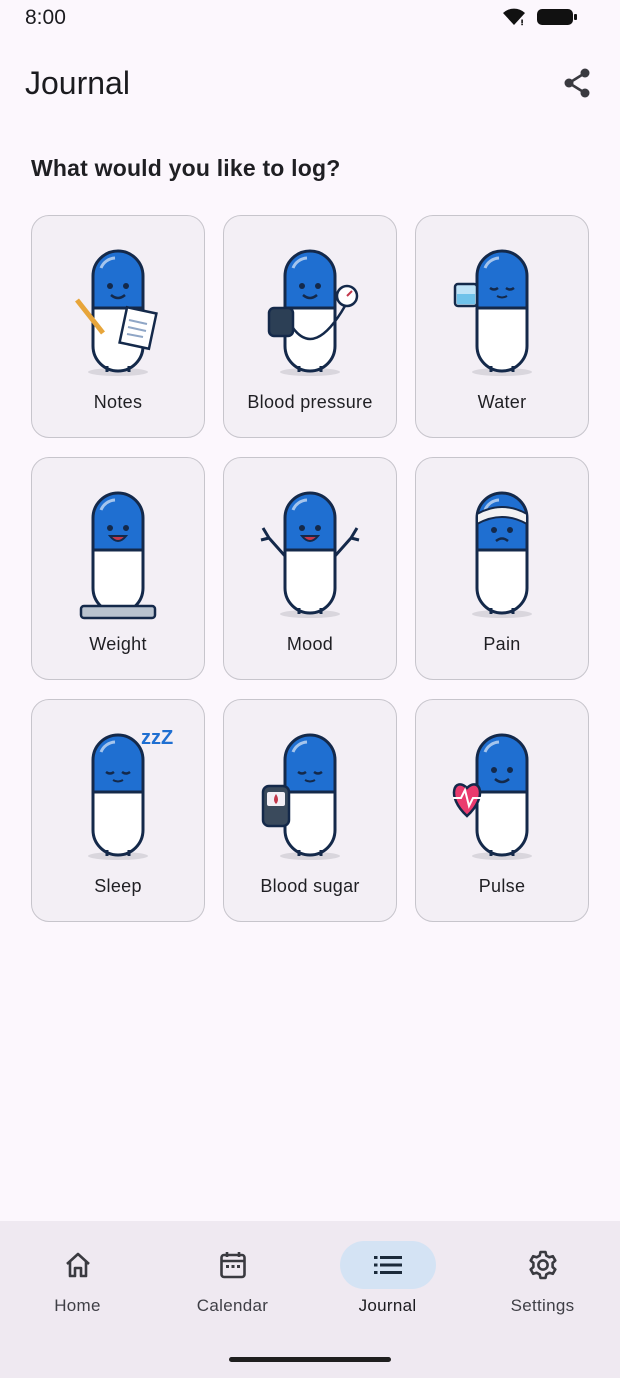 The image size is (620, 1378). I want to click on pain-pill-icon, so click(502, 554).